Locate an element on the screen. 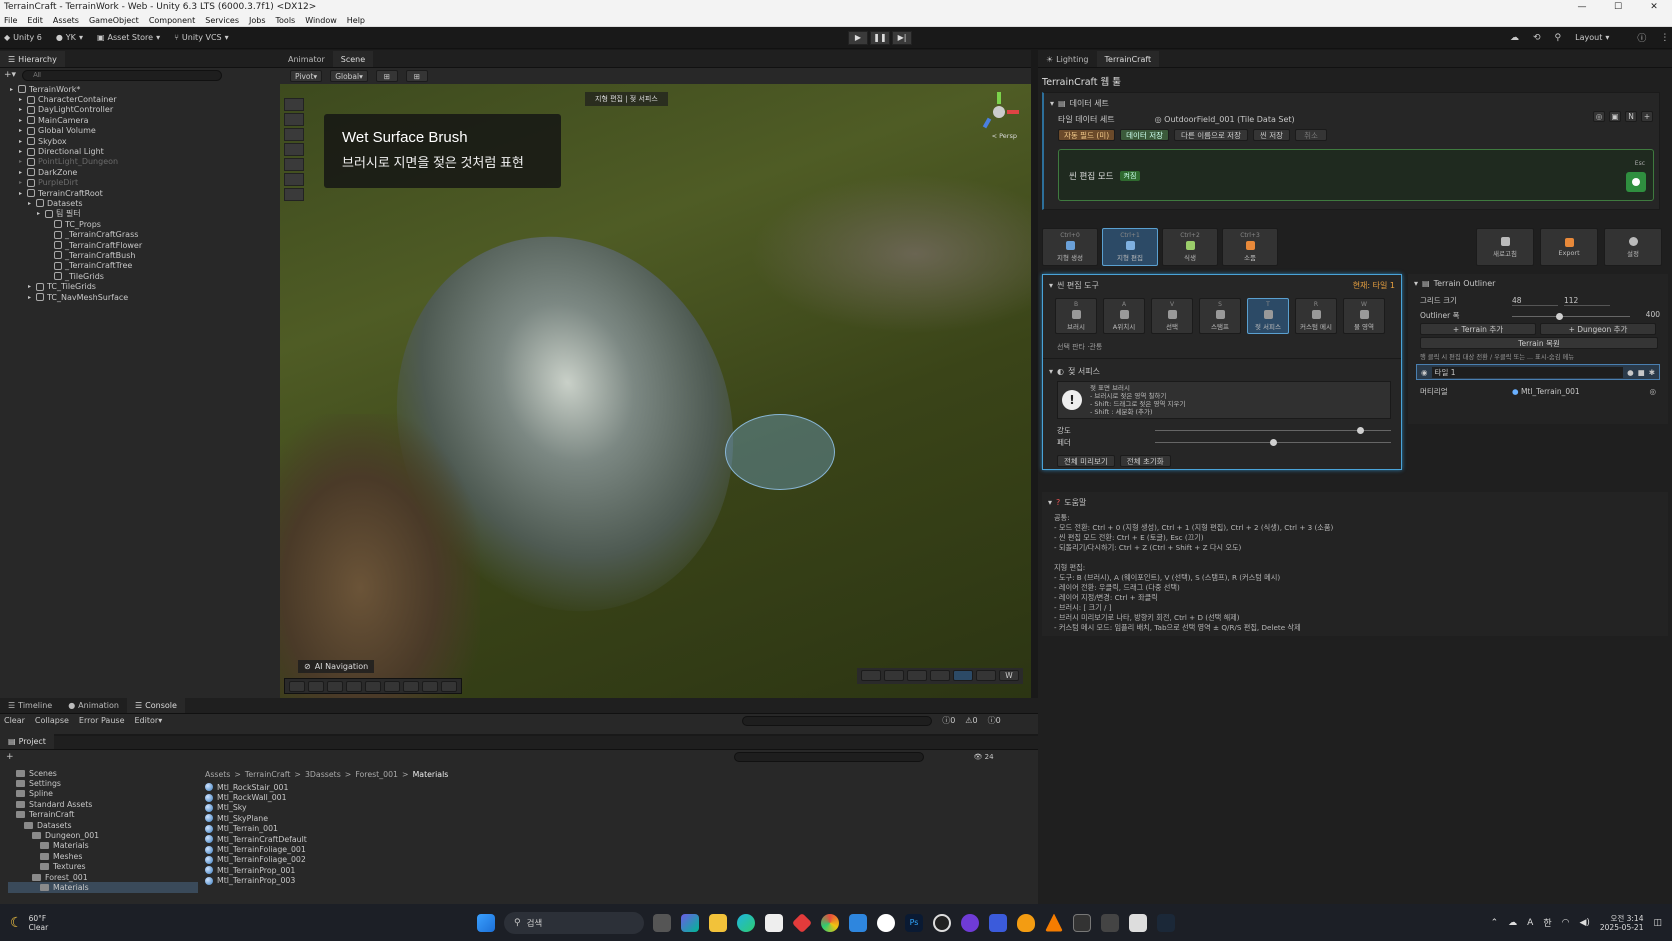 This screenshot has height=941, width=1672. file-explorer-icon is located at coordinates (718, 922).